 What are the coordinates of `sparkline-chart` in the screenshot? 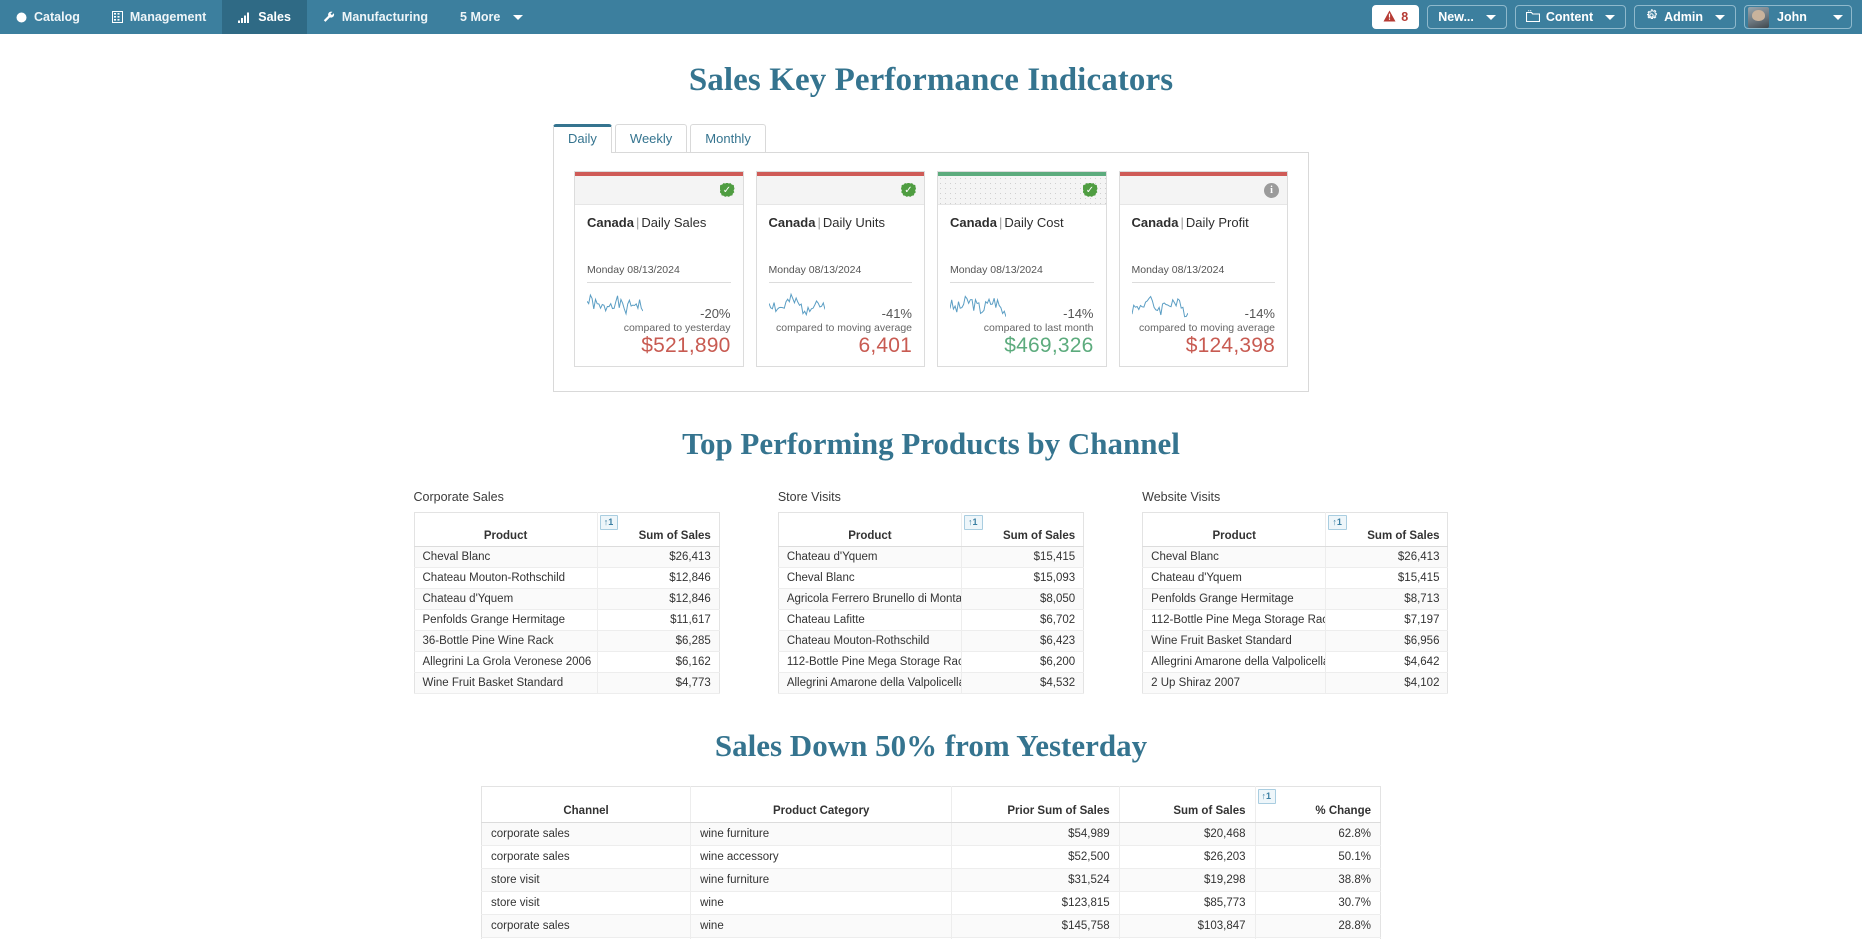 It's located at (796, 304).